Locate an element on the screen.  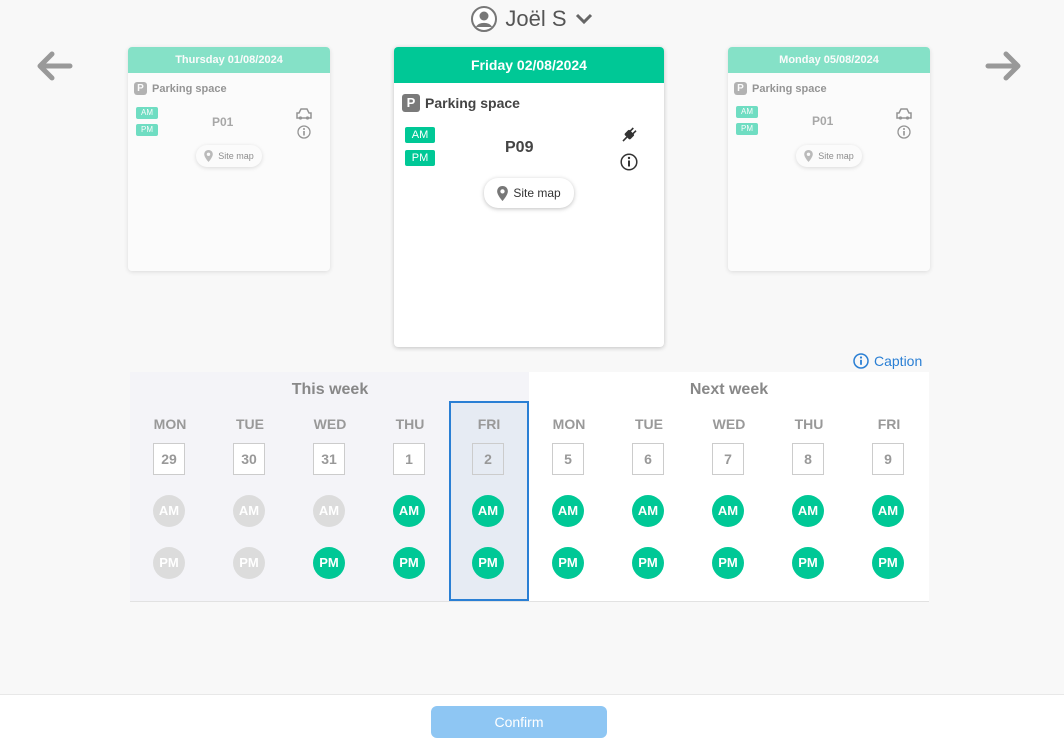
arrow-right-icon is located at coordinates (1003, 66).